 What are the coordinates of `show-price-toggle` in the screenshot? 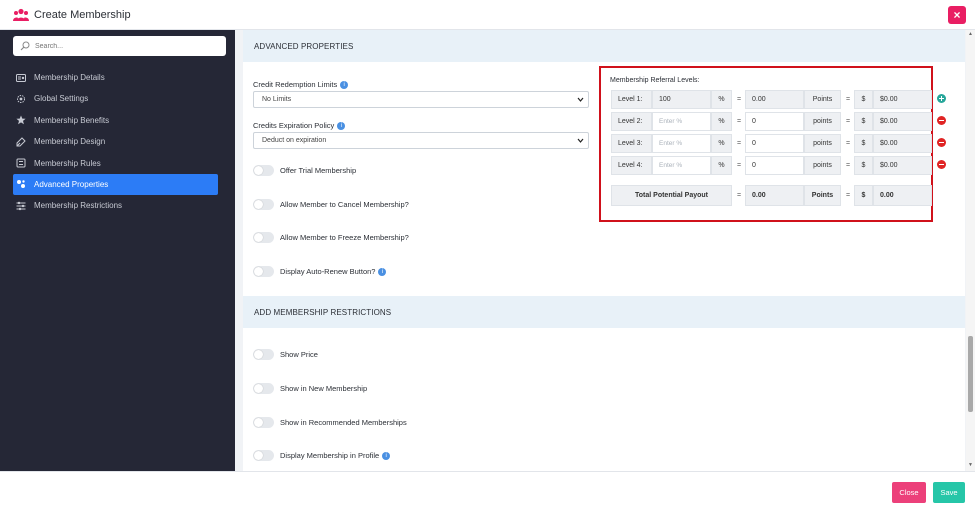 It's located at (263, 354).